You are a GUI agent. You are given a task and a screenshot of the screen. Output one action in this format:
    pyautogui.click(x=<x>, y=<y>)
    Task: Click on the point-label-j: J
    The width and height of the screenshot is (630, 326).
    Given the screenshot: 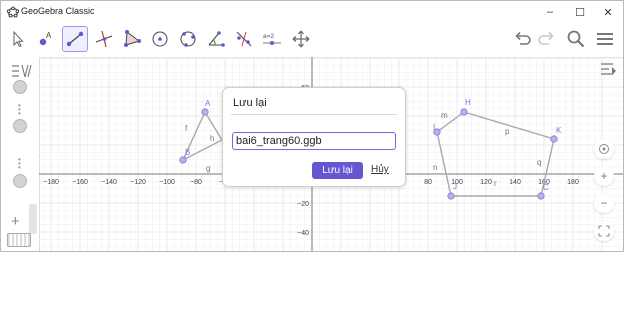 What is the action you would take?
    pyautogui.click(x=455, y=186)
    